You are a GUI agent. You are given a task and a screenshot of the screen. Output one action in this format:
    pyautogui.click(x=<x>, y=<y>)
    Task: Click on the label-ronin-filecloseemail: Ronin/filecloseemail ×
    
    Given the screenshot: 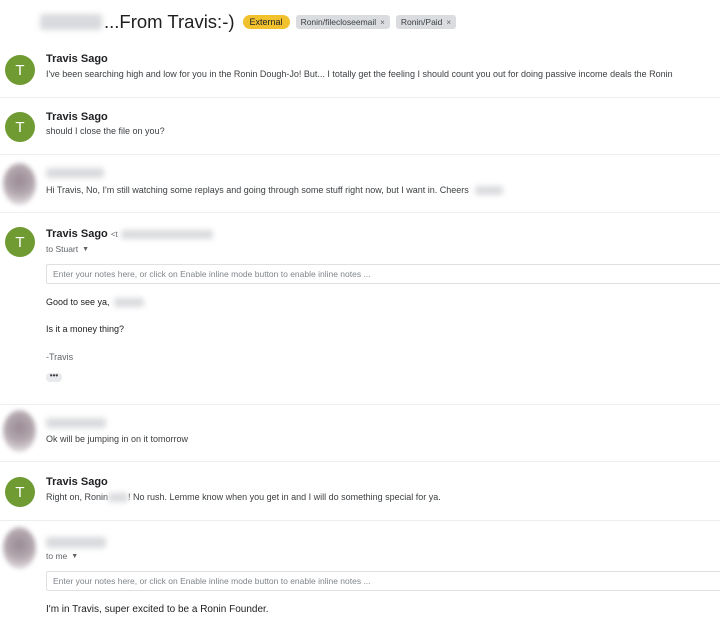 What is the action you would take?
    pyautogui.click(x=342, y=22)
    